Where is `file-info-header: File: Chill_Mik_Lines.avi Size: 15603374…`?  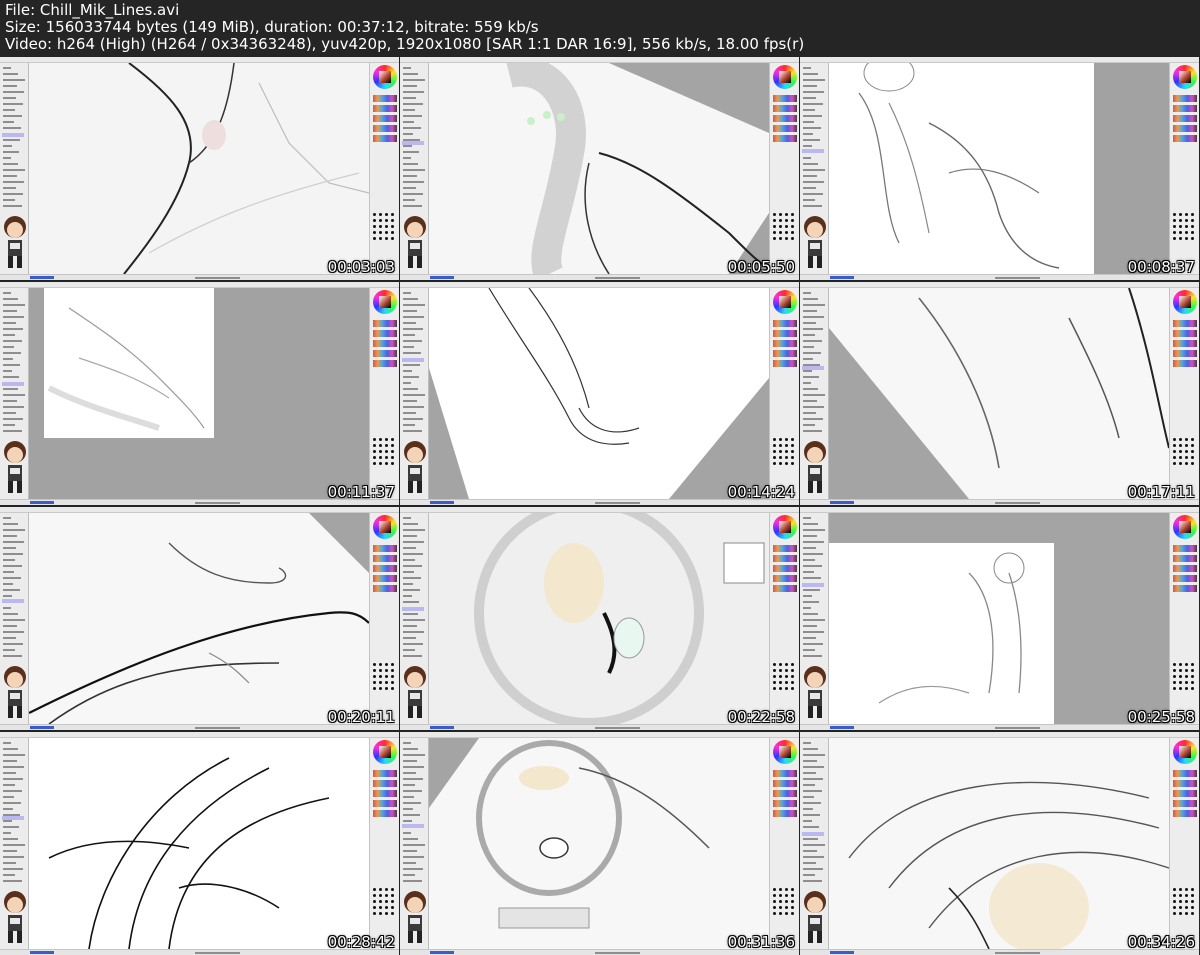
file-info-header: File: Chill_Mik_Lines.avi Size: 15603374… is located at coordinates (600, 28).